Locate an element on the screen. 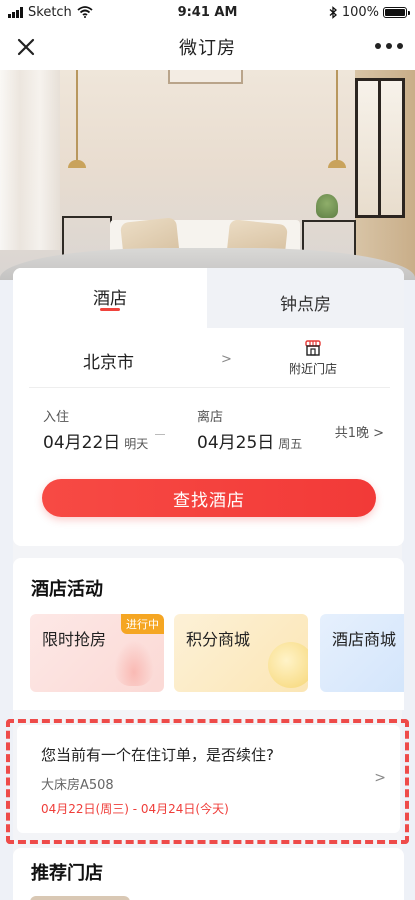 The image size is (415, 900). nav-bar: 微订房 is located at coordinates (207, 47).